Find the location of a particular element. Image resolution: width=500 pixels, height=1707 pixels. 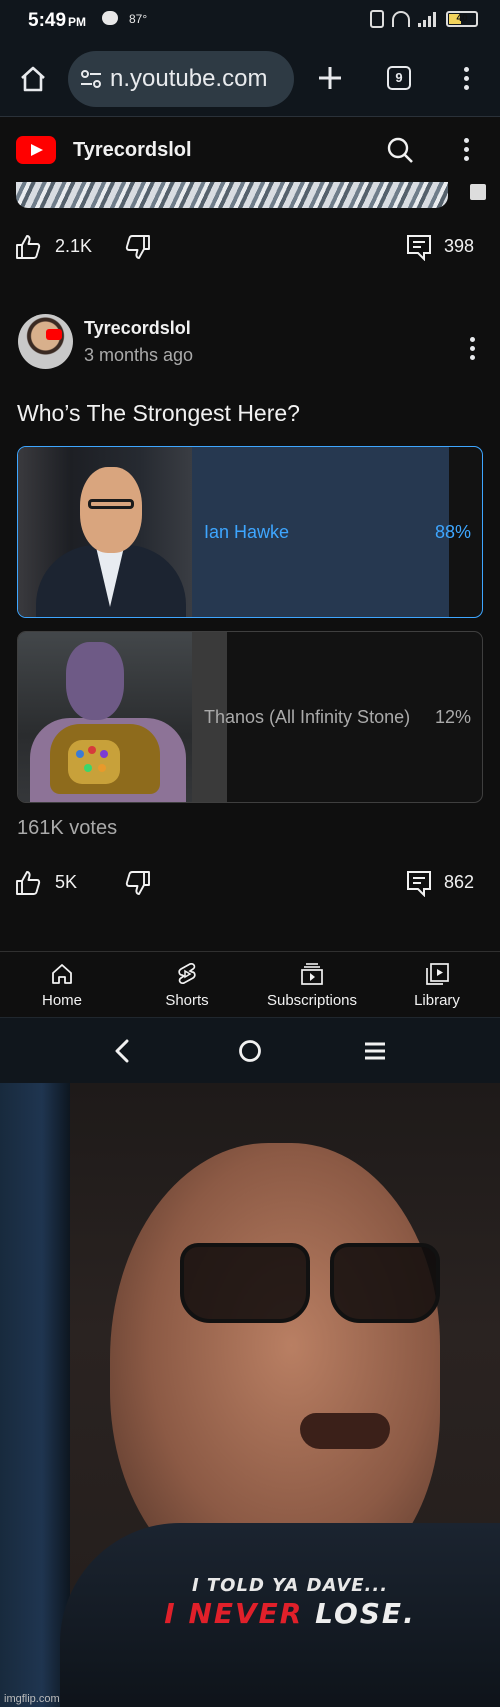

sunglasses-left-lens is located at coordinates (245, 1283).